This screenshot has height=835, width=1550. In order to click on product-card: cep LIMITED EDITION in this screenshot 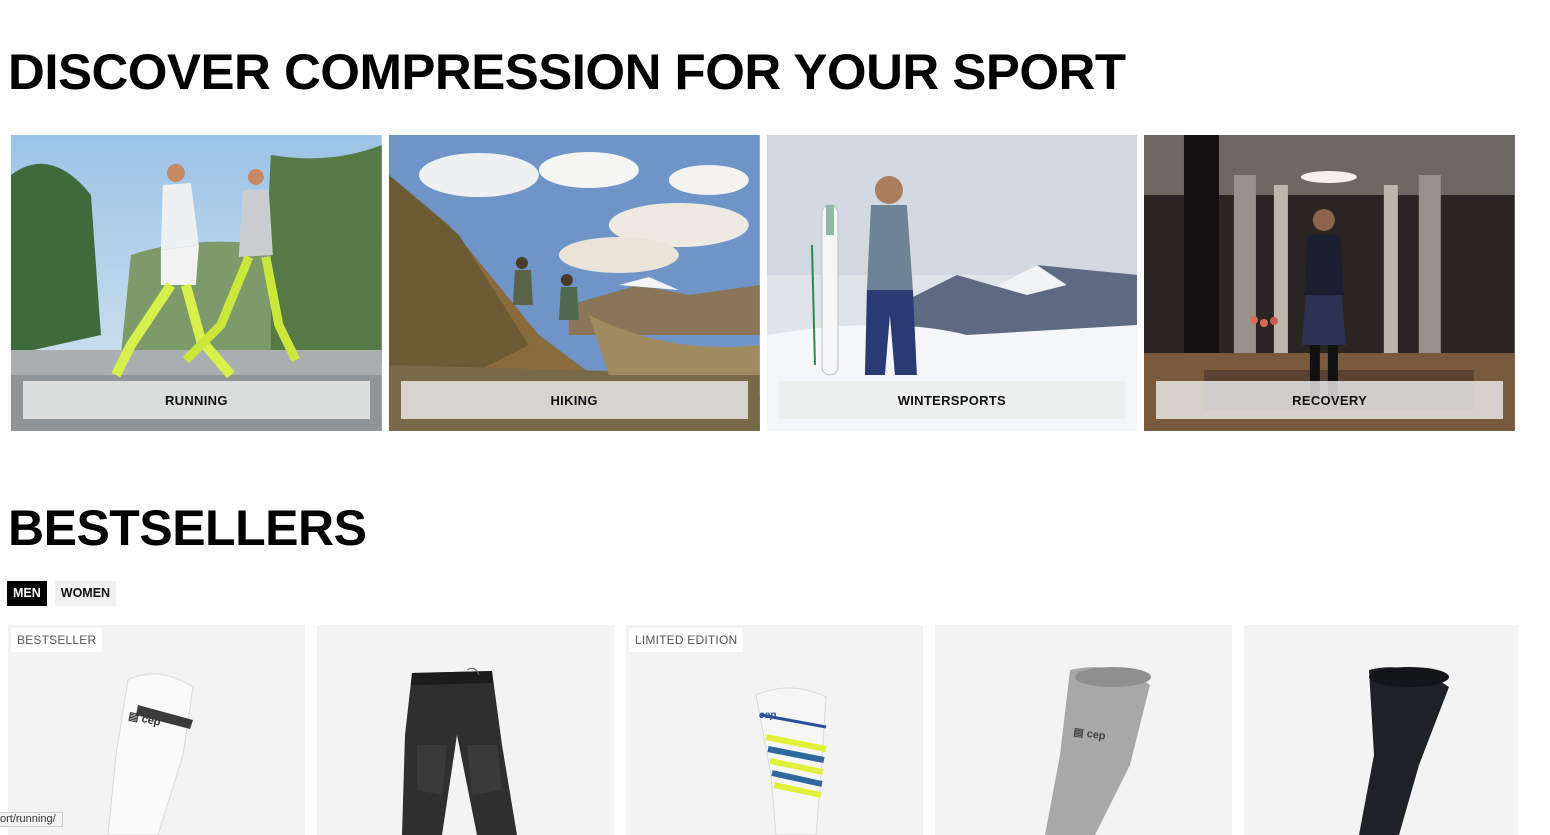, I will do `click(774, 730)`.